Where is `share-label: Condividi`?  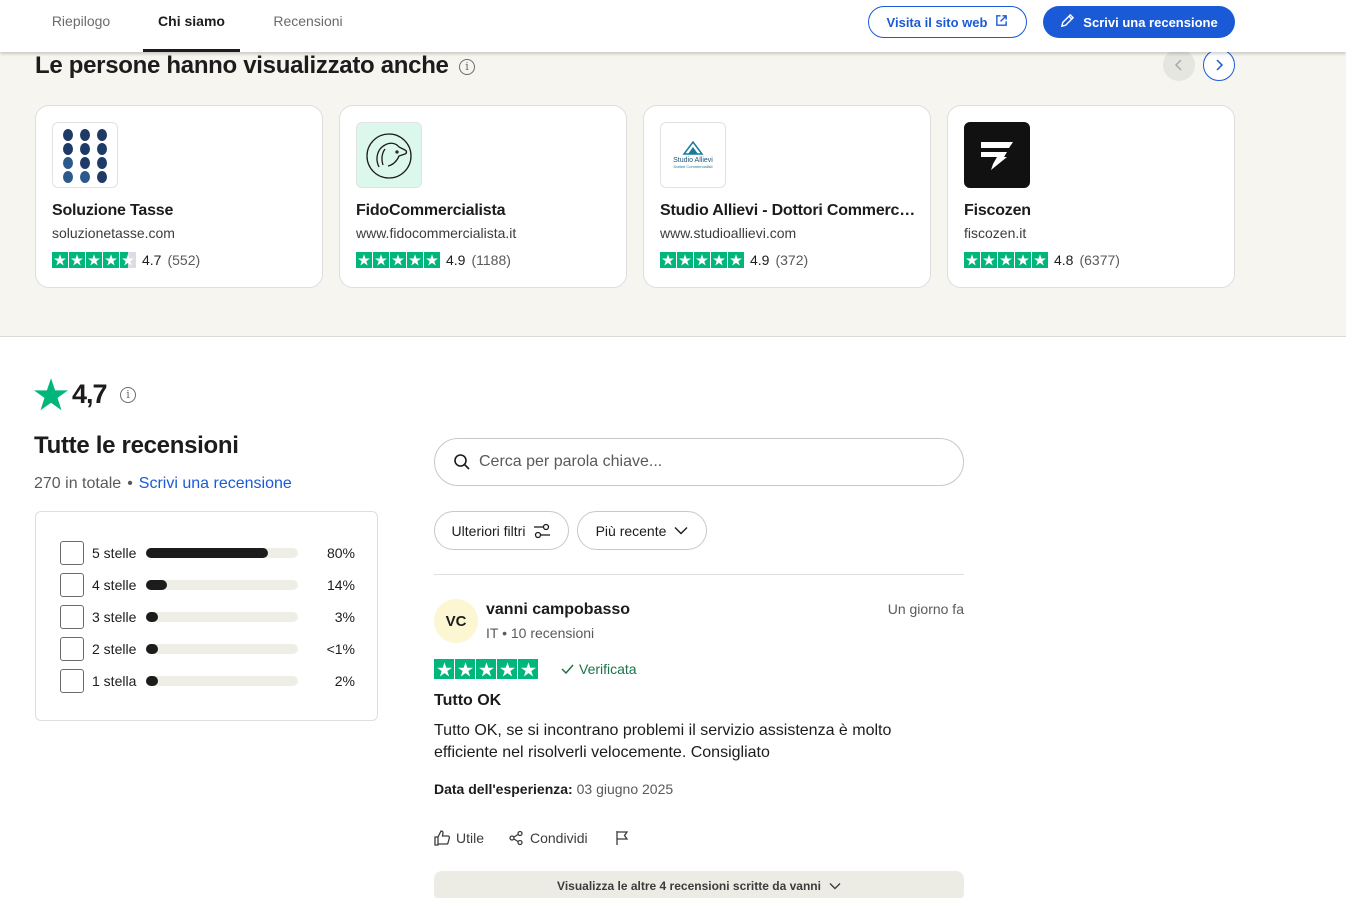 share-label: Condividi is located at coordinates (559, 838).